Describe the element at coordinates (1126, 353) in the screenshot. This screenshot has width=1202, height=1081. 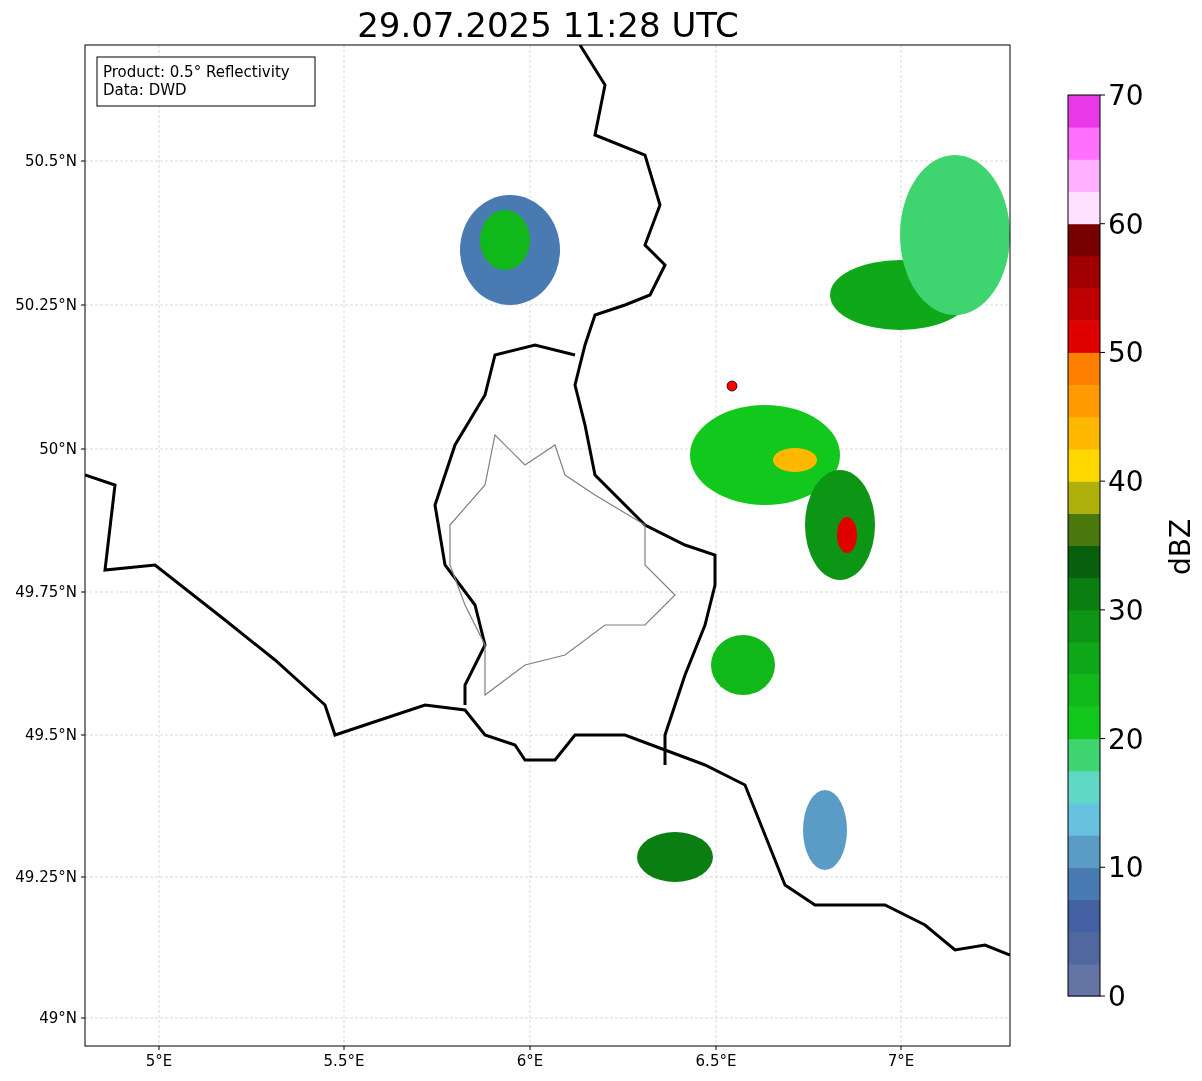
I see `colorbar-label: 50` at that location.